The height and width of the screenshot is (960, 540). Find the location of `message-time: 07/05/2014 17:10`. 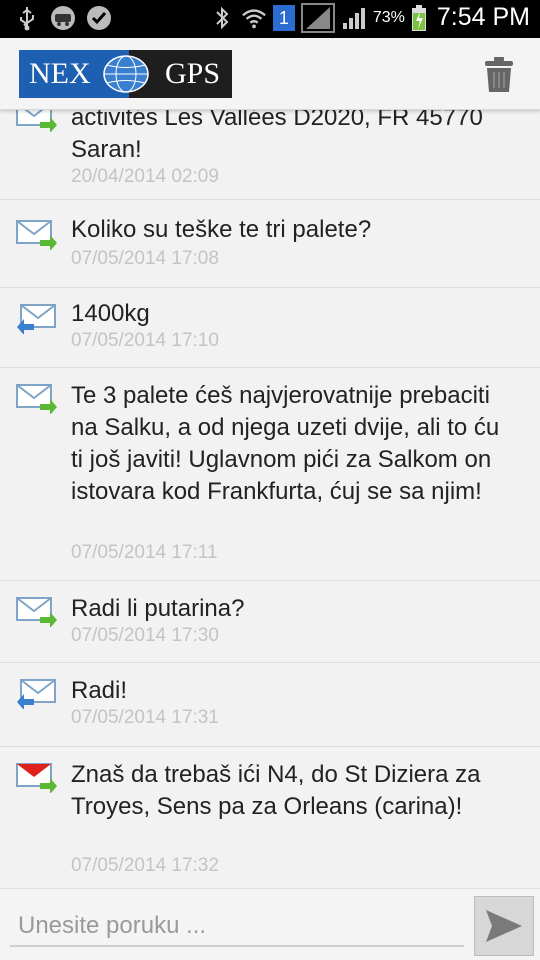

message-time: 07/05/2014 17:10 is located at coordinates (145, 340).